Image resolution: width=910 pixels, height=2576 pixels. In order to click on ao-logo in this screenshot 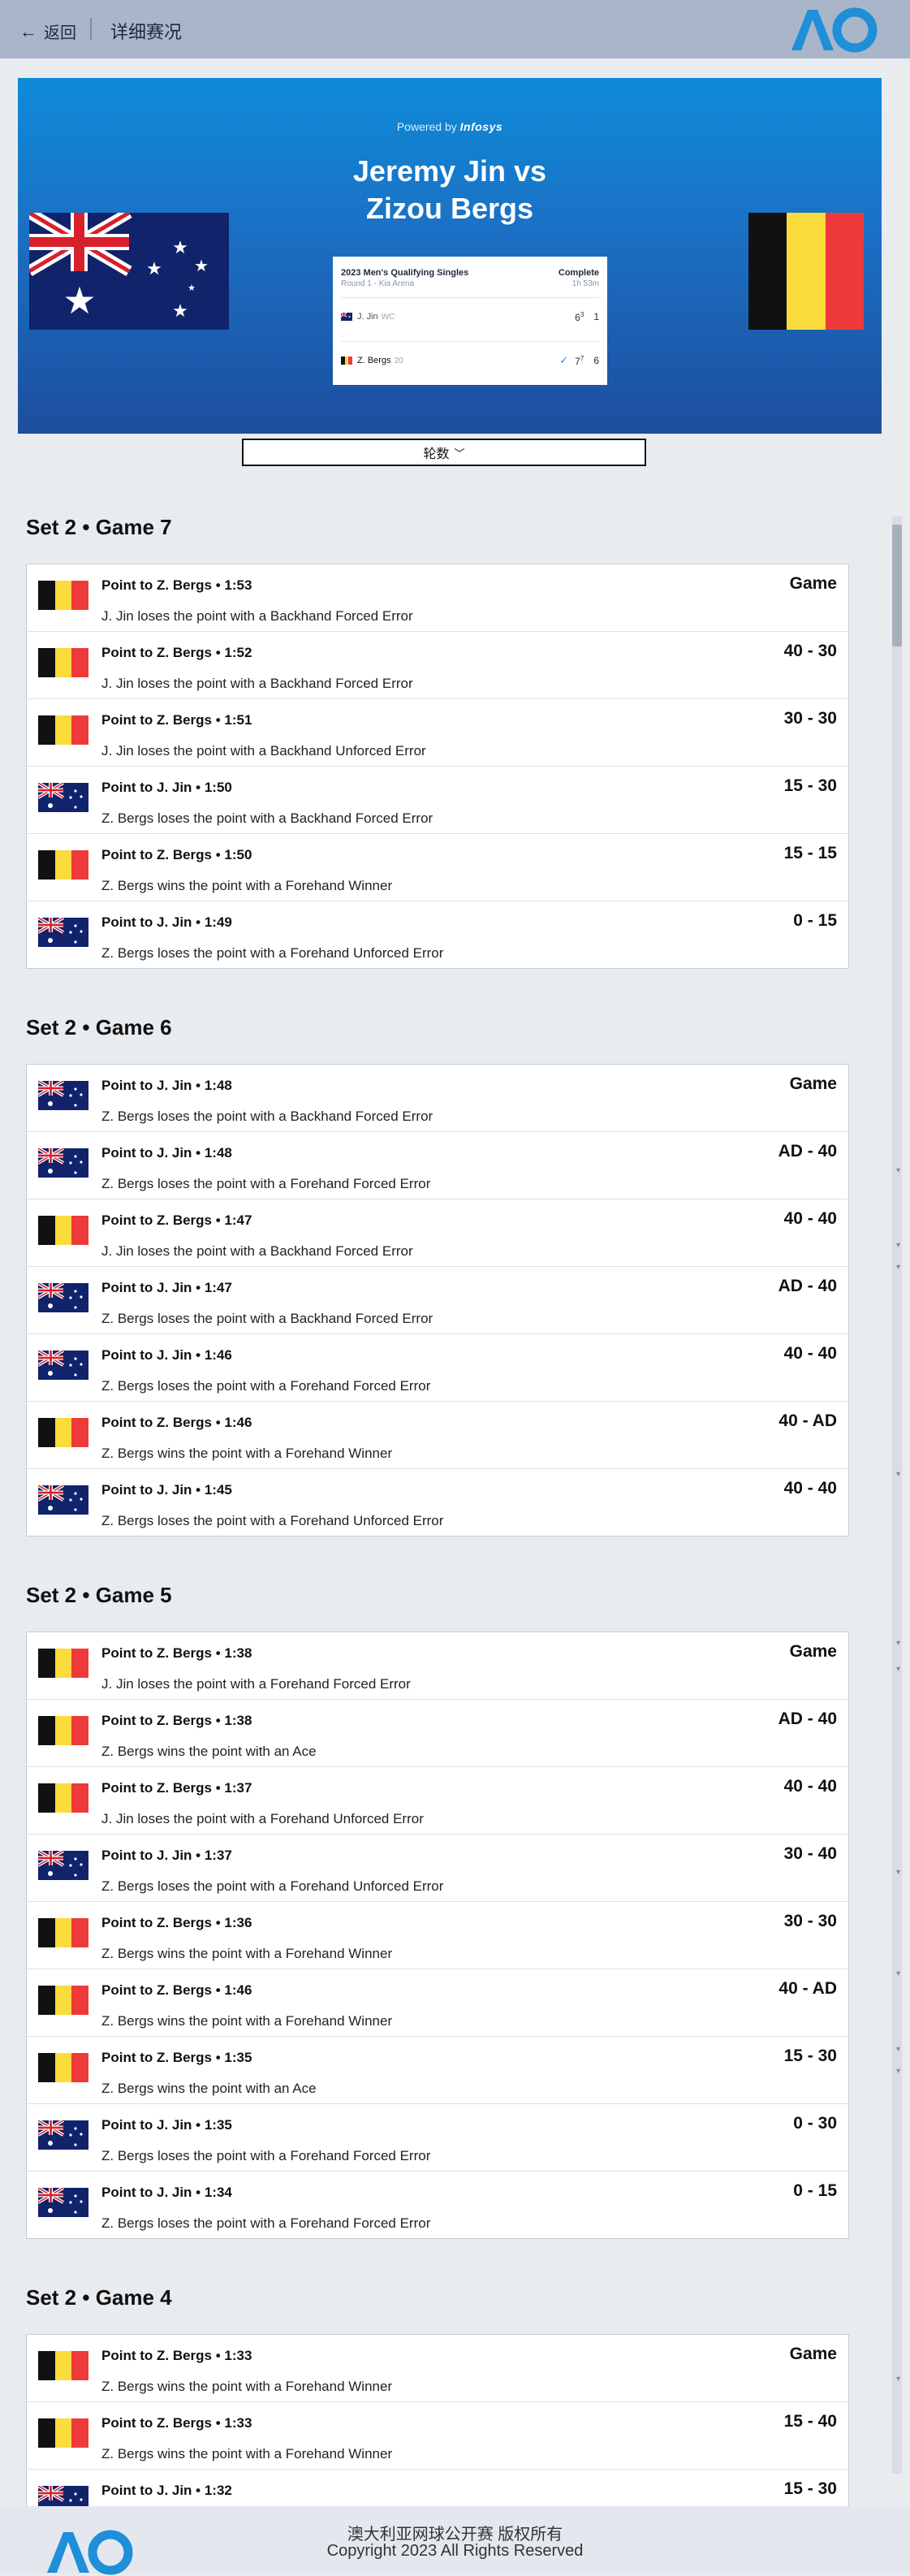, I will do `click(832, 29)`.